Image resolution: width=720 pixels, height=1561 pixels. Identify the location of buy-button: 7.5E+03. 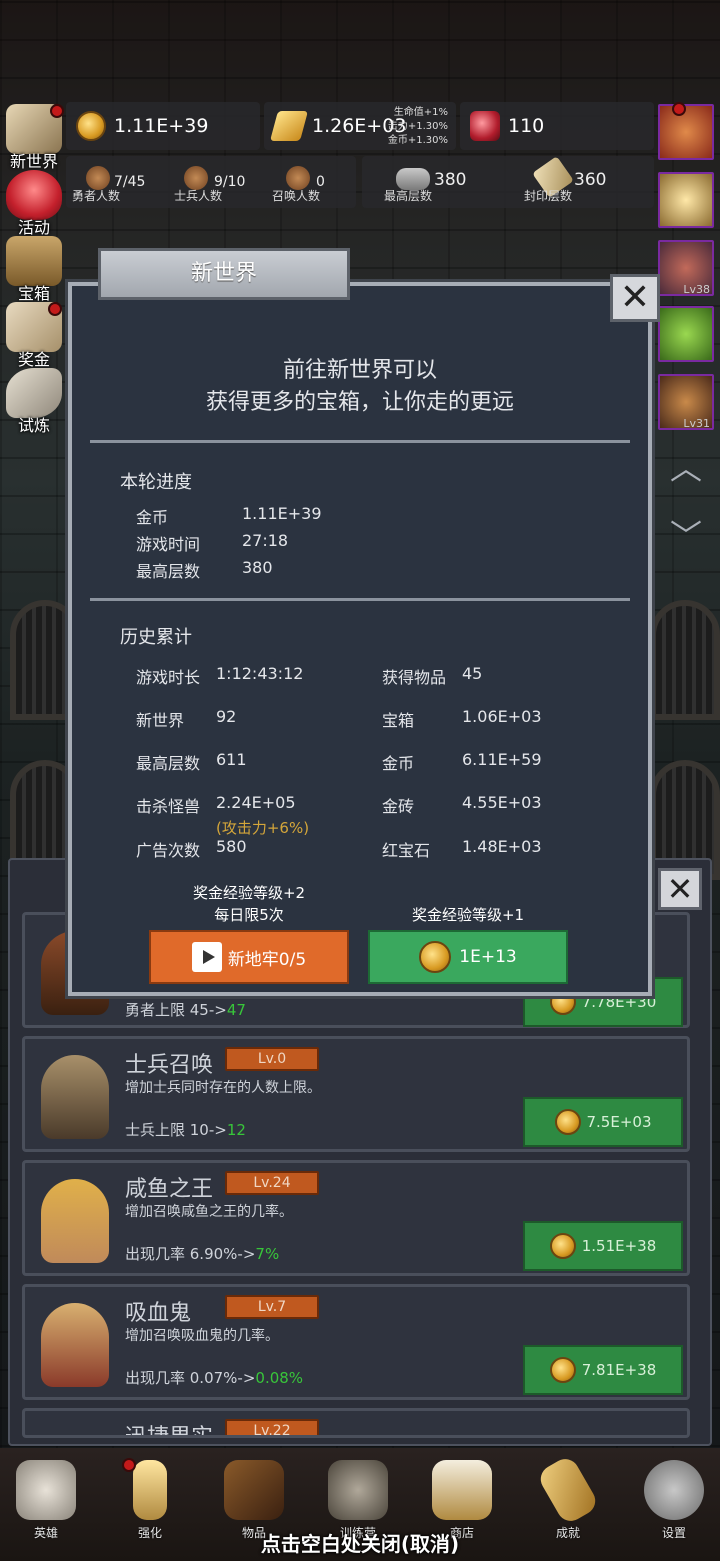
(603, 1122).